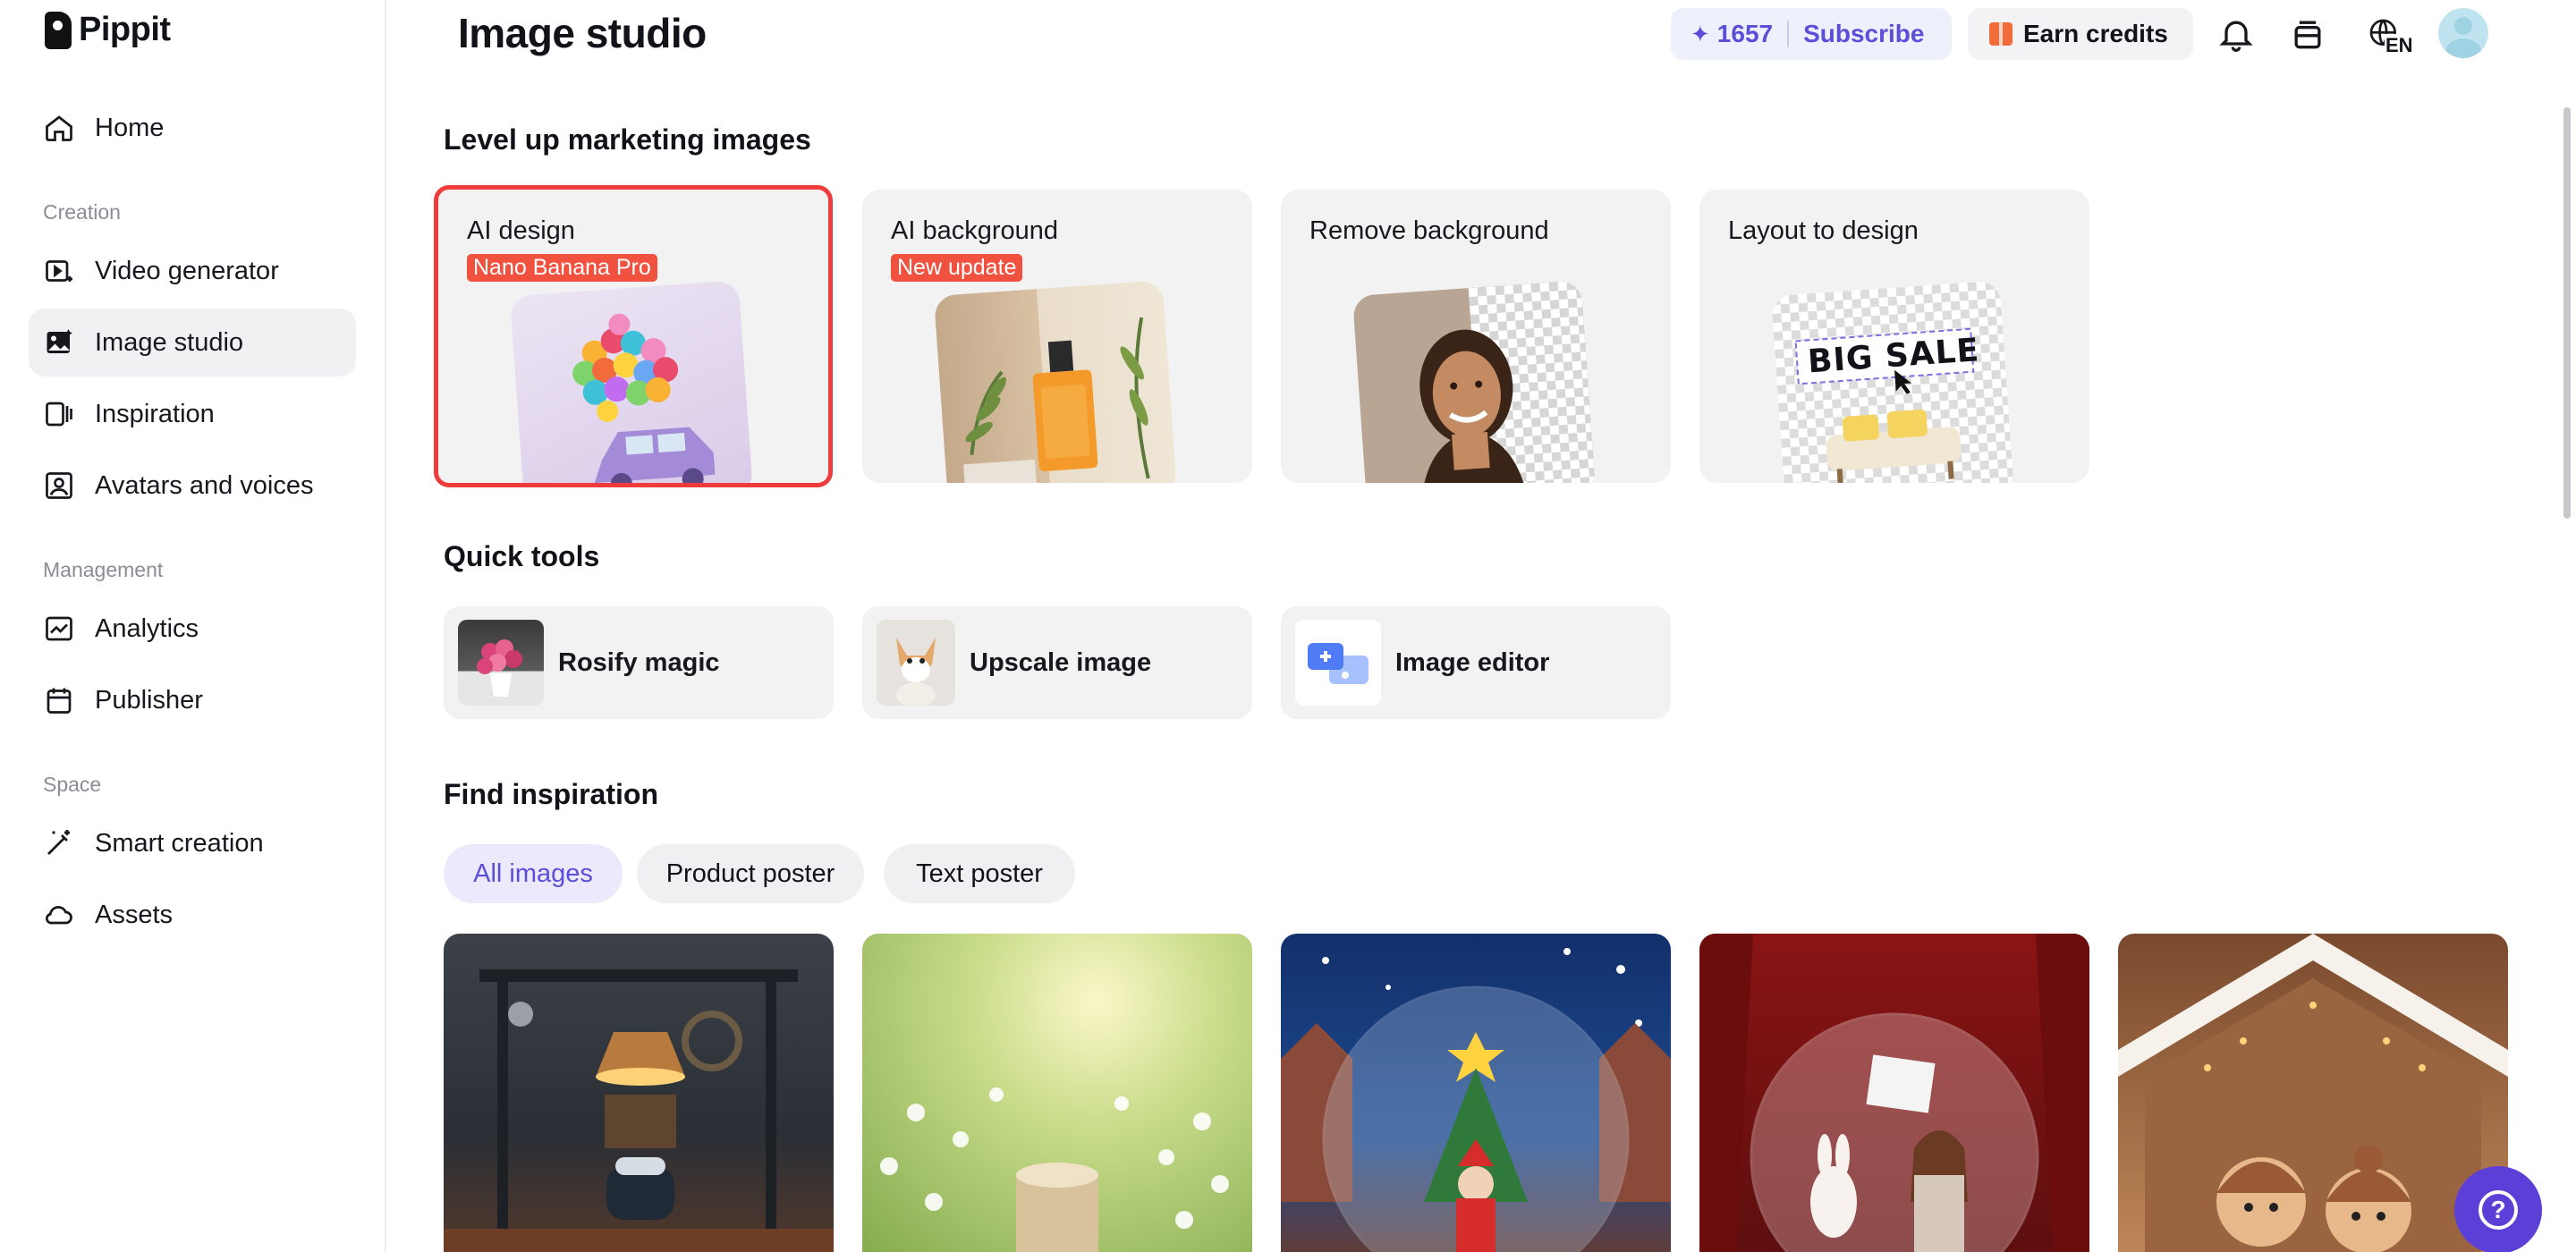 The image size is (2576, 1252). What do you see at coordinates (59, 128) in the screenshot?
I see `home-icon` at bounding box center [59, 128].